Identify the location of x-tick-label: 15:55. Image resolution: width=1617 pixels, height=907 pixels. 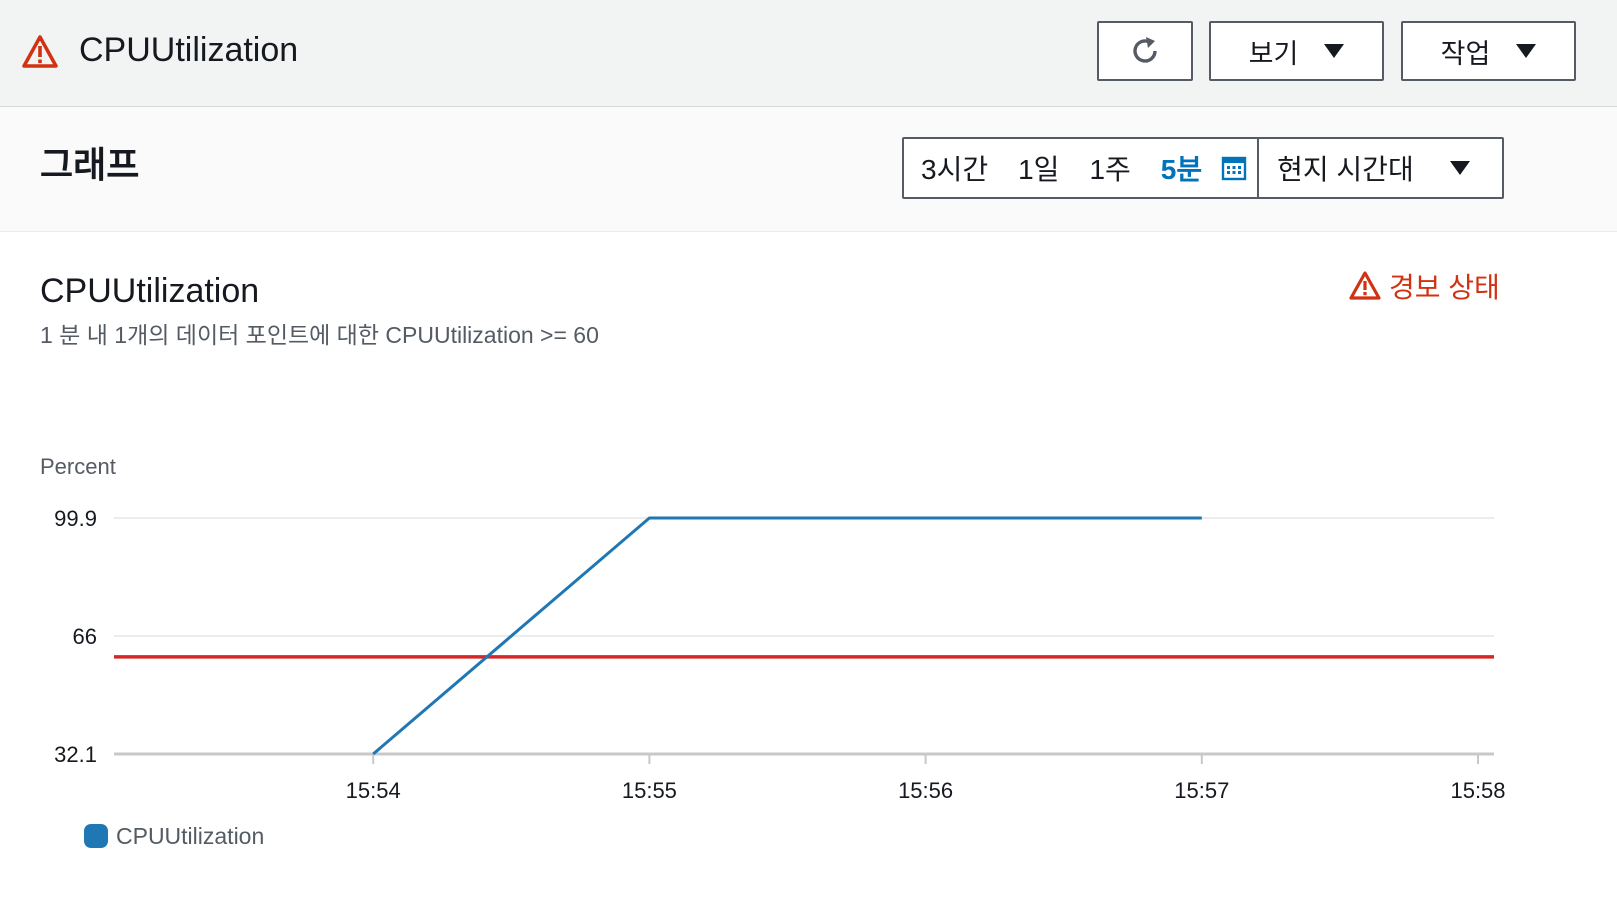
(649, 790).